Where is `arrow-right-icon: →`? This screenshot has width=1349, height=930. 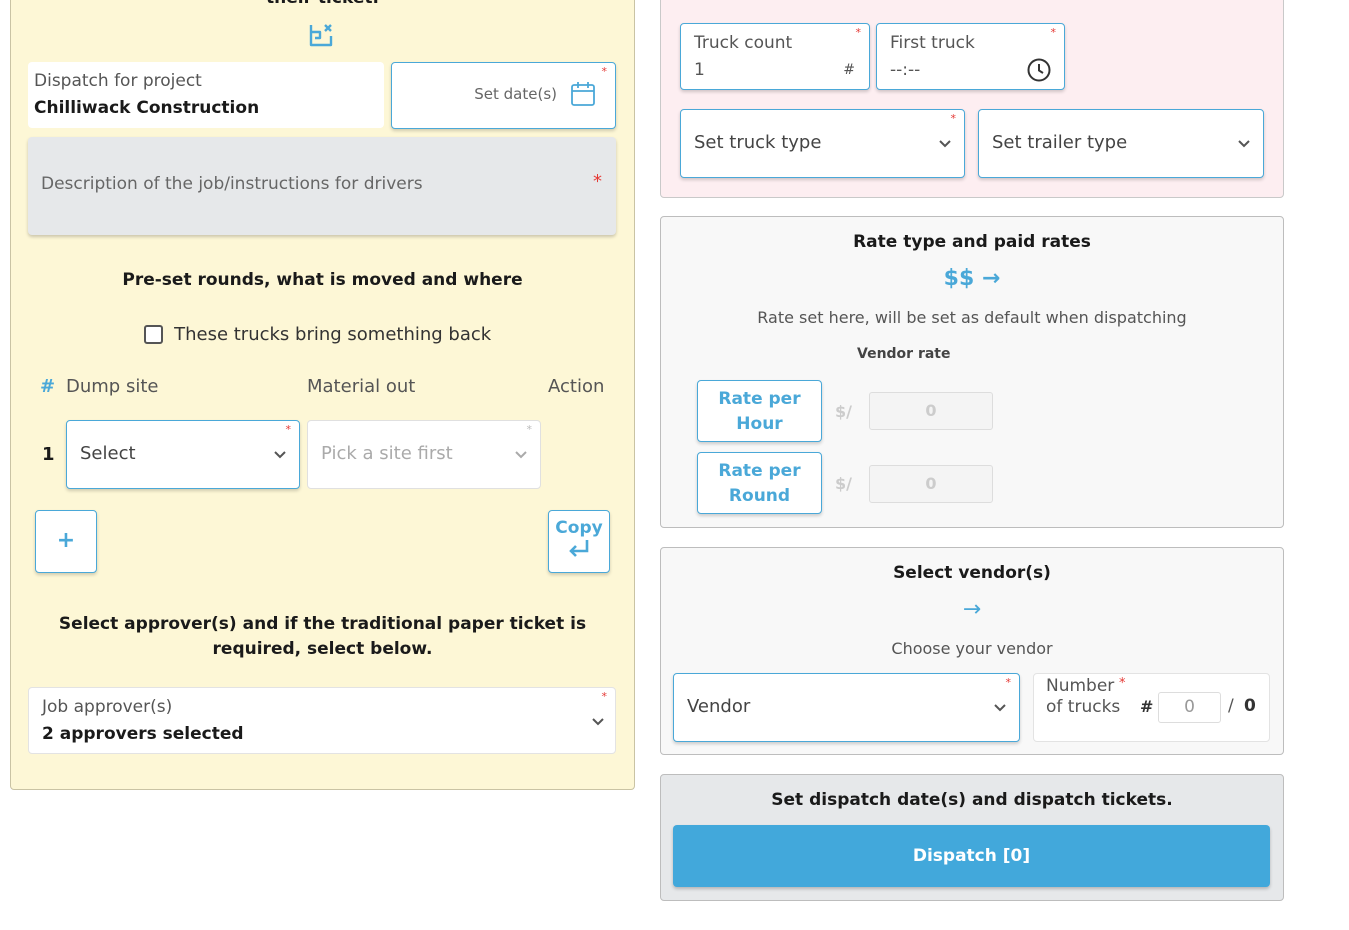 arrow-right-icon: → is located at coordinates (972, 609).